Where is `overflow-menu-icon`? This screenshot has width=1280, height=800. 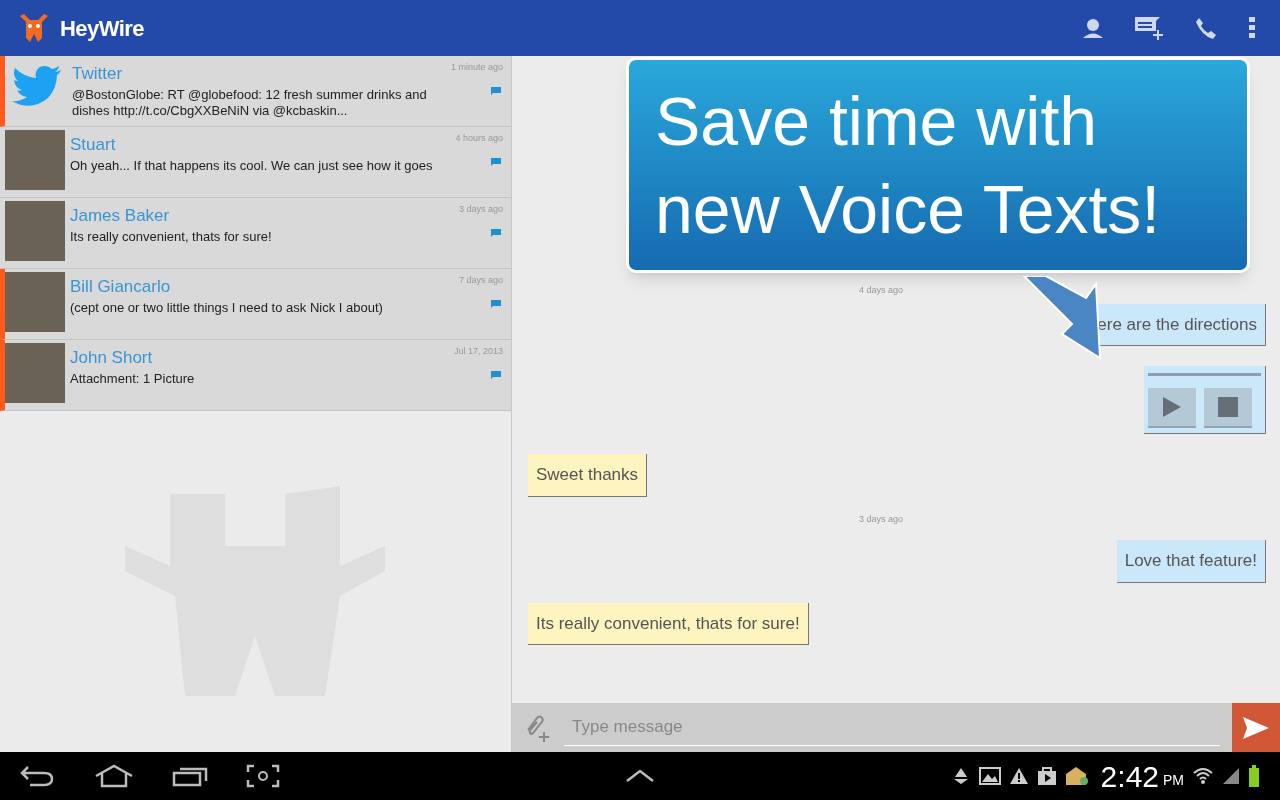 overflow-menu-icon is located at coordinates (1252, 28).